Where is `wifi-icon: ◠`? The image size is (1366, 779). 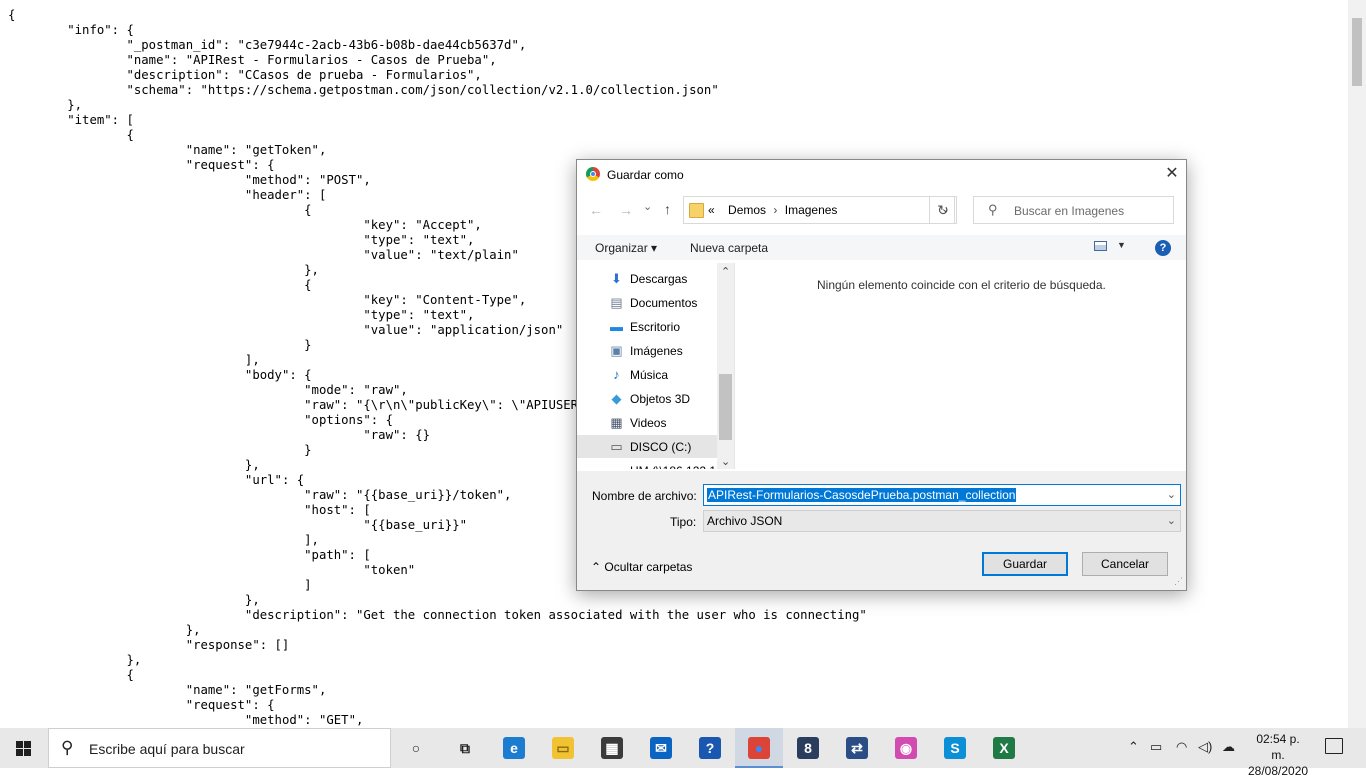
wifi-icon: ◠ is located at coordinates (1181, 747).